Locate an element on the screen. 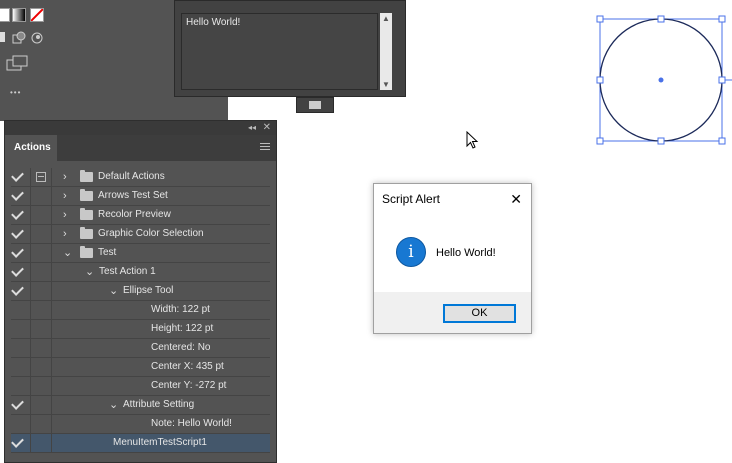 Image resolution: width=732 pixels, height=463 pixels. action-row: ⌄ Ellipse Tool is located at coordinates (140, 291).